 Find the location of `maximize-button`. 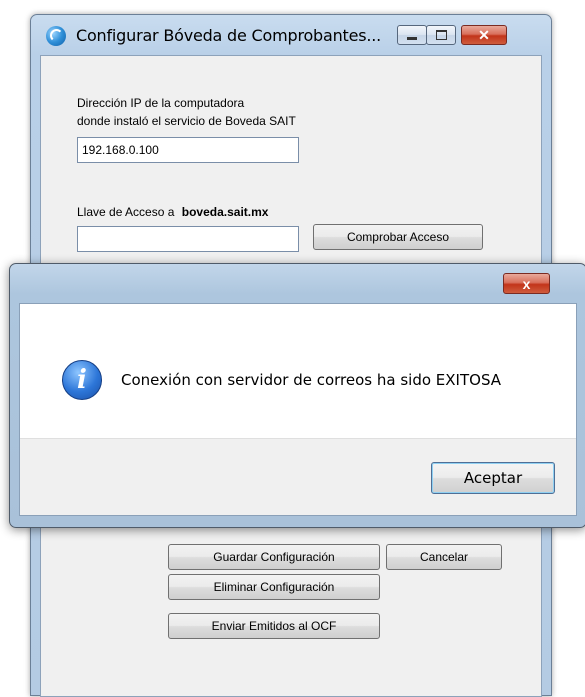

maximize-button is located at coordinates (441, 35).